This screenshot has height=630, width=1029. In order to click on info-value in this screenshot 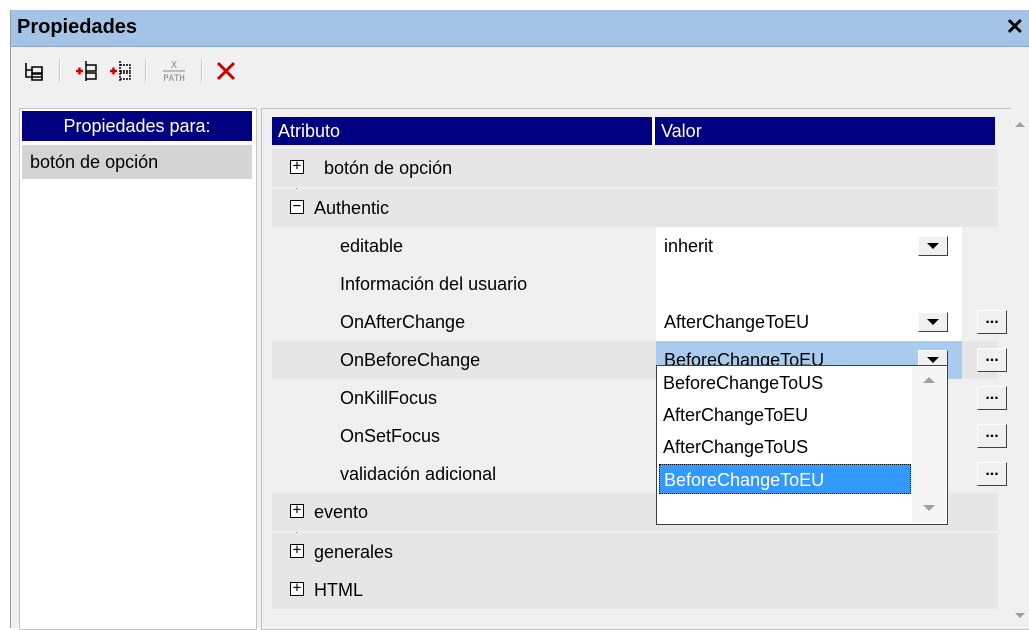, I will do `click(809, 284)`.